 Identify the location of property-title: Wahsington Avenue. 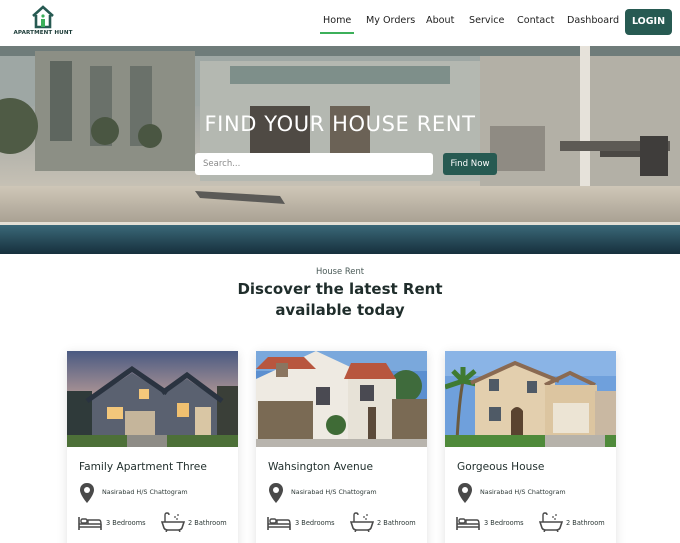
(320, 467).